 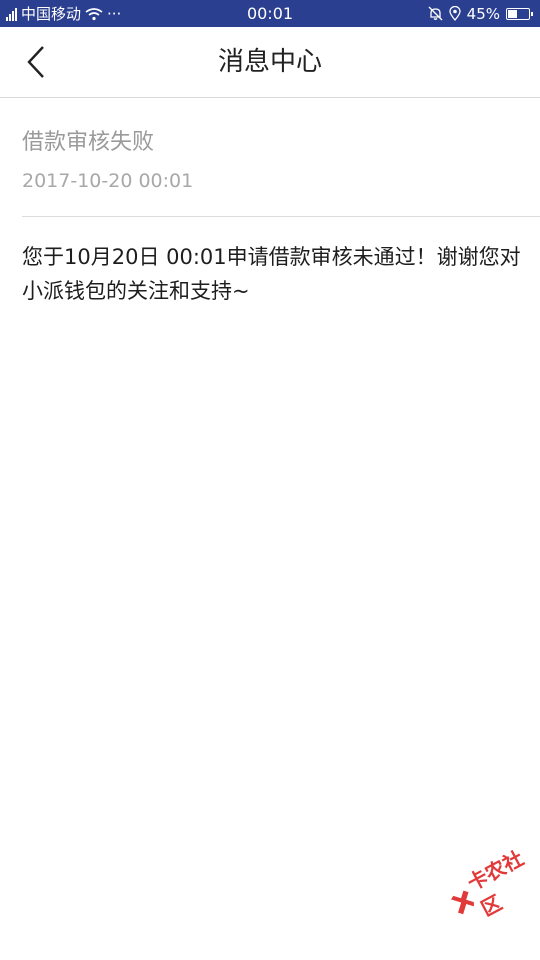 I want to click on location-icon, so click(x=455, y=13).